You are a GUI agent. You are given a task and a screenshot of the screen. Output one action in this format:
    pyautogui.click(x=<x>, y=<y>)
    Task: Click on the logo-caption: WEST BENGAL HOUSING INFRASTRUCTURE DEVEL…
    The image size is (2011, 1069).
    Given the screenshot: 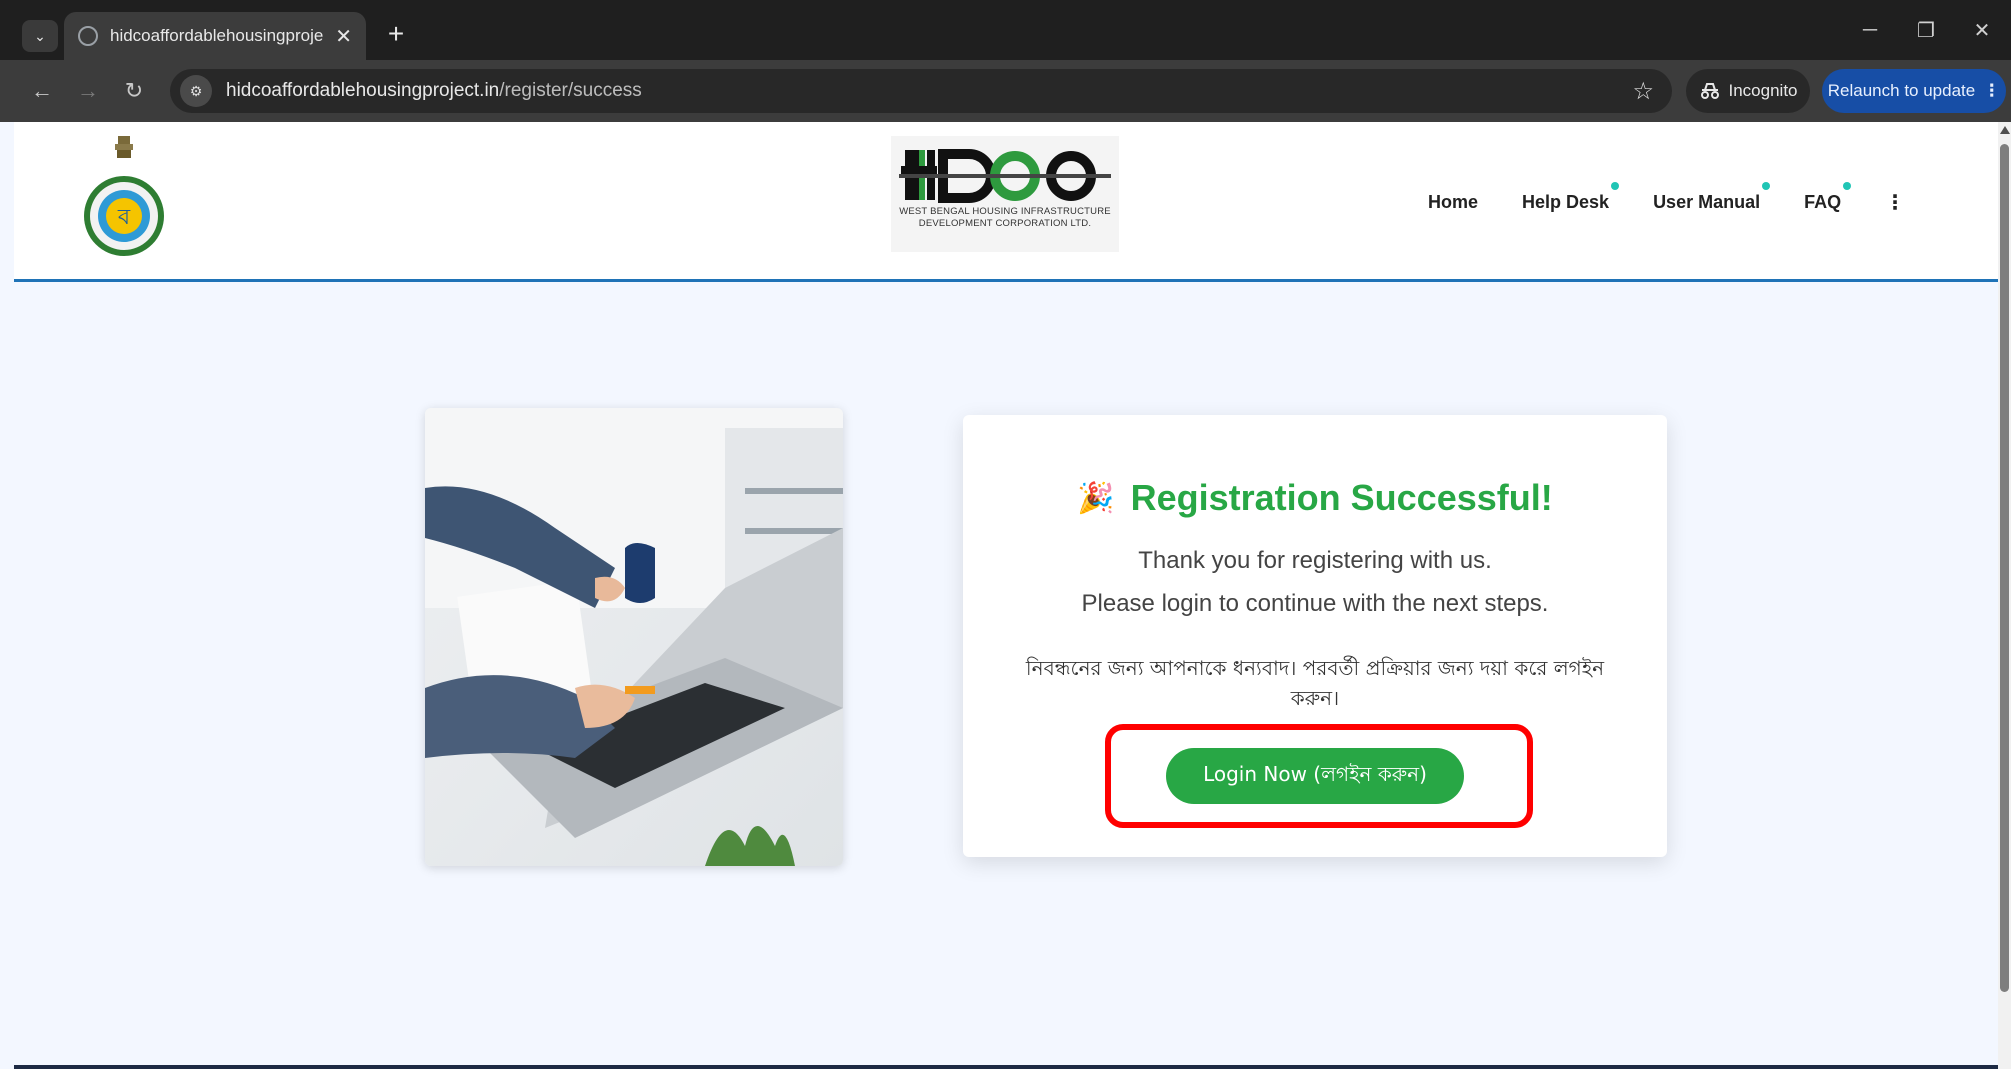 What is the action you would take?
    pyautogui.click(x=1005, y=217)
    